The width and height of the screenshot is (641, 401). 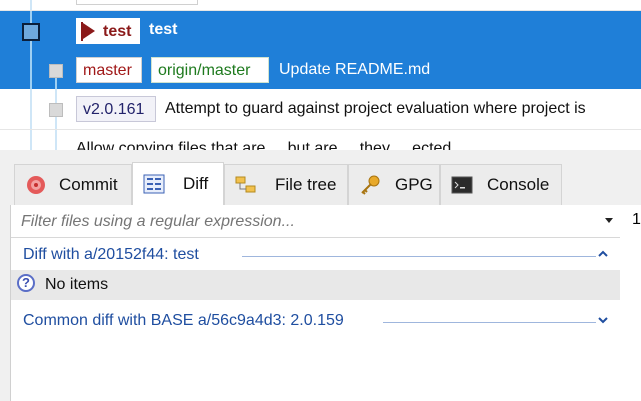 What do you see at coordinates (26, 283) in the screenshot?
I see `help-icon: ?` at bounding box center [26, 283].